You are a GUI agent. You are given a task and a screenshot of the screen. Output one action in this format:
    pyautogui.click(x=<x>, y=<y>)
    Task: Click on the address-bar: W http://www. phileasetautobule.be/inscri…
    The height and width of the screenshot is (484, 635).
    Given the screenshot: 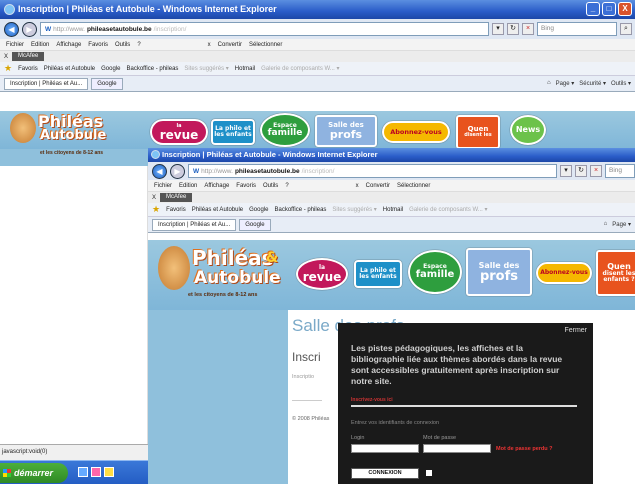 What is the action you would take?
    pyautogui.click(x=264, y=29)
    